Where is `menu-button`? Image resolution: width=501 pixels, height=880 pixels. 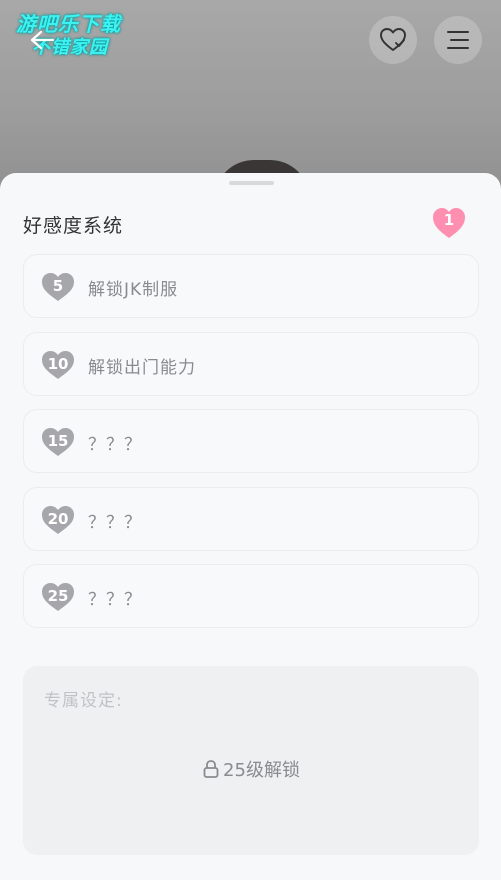 menu-button is located at coordinates (458, 40).